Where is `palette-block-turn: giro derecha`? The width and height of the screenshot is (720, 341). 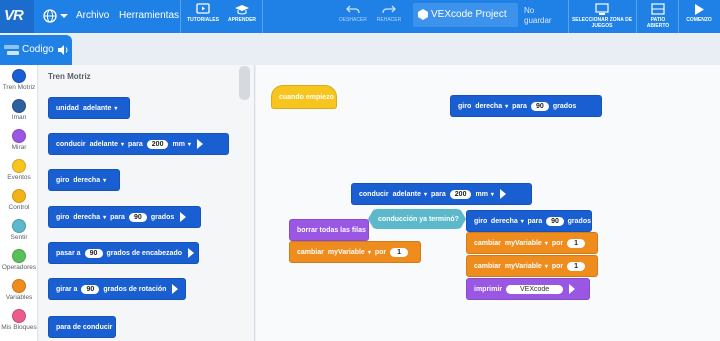
palette-block-turn: giro derecha is located at coordinates (84, 180).